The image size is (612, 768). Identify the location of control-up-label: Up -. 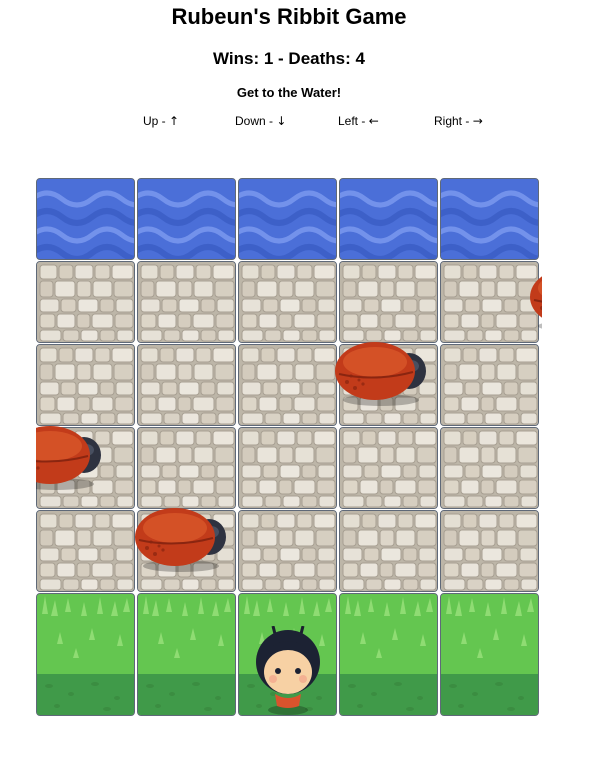
(156, 121).